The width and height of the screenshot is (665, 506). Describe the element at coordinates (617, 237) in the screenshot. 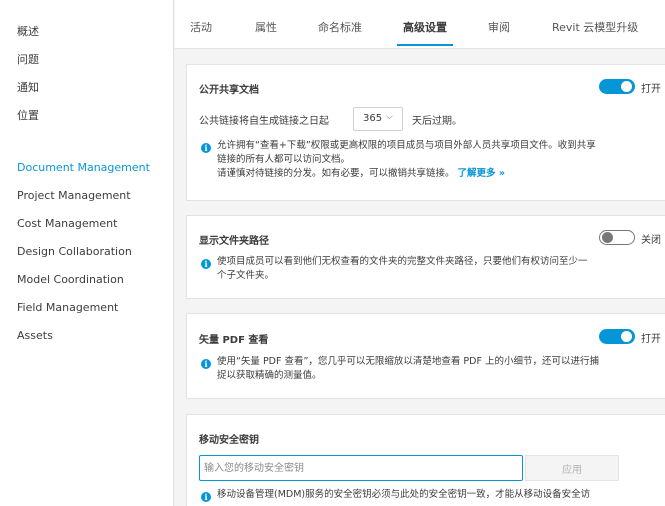

I see `folder-path-toggle` at that location.